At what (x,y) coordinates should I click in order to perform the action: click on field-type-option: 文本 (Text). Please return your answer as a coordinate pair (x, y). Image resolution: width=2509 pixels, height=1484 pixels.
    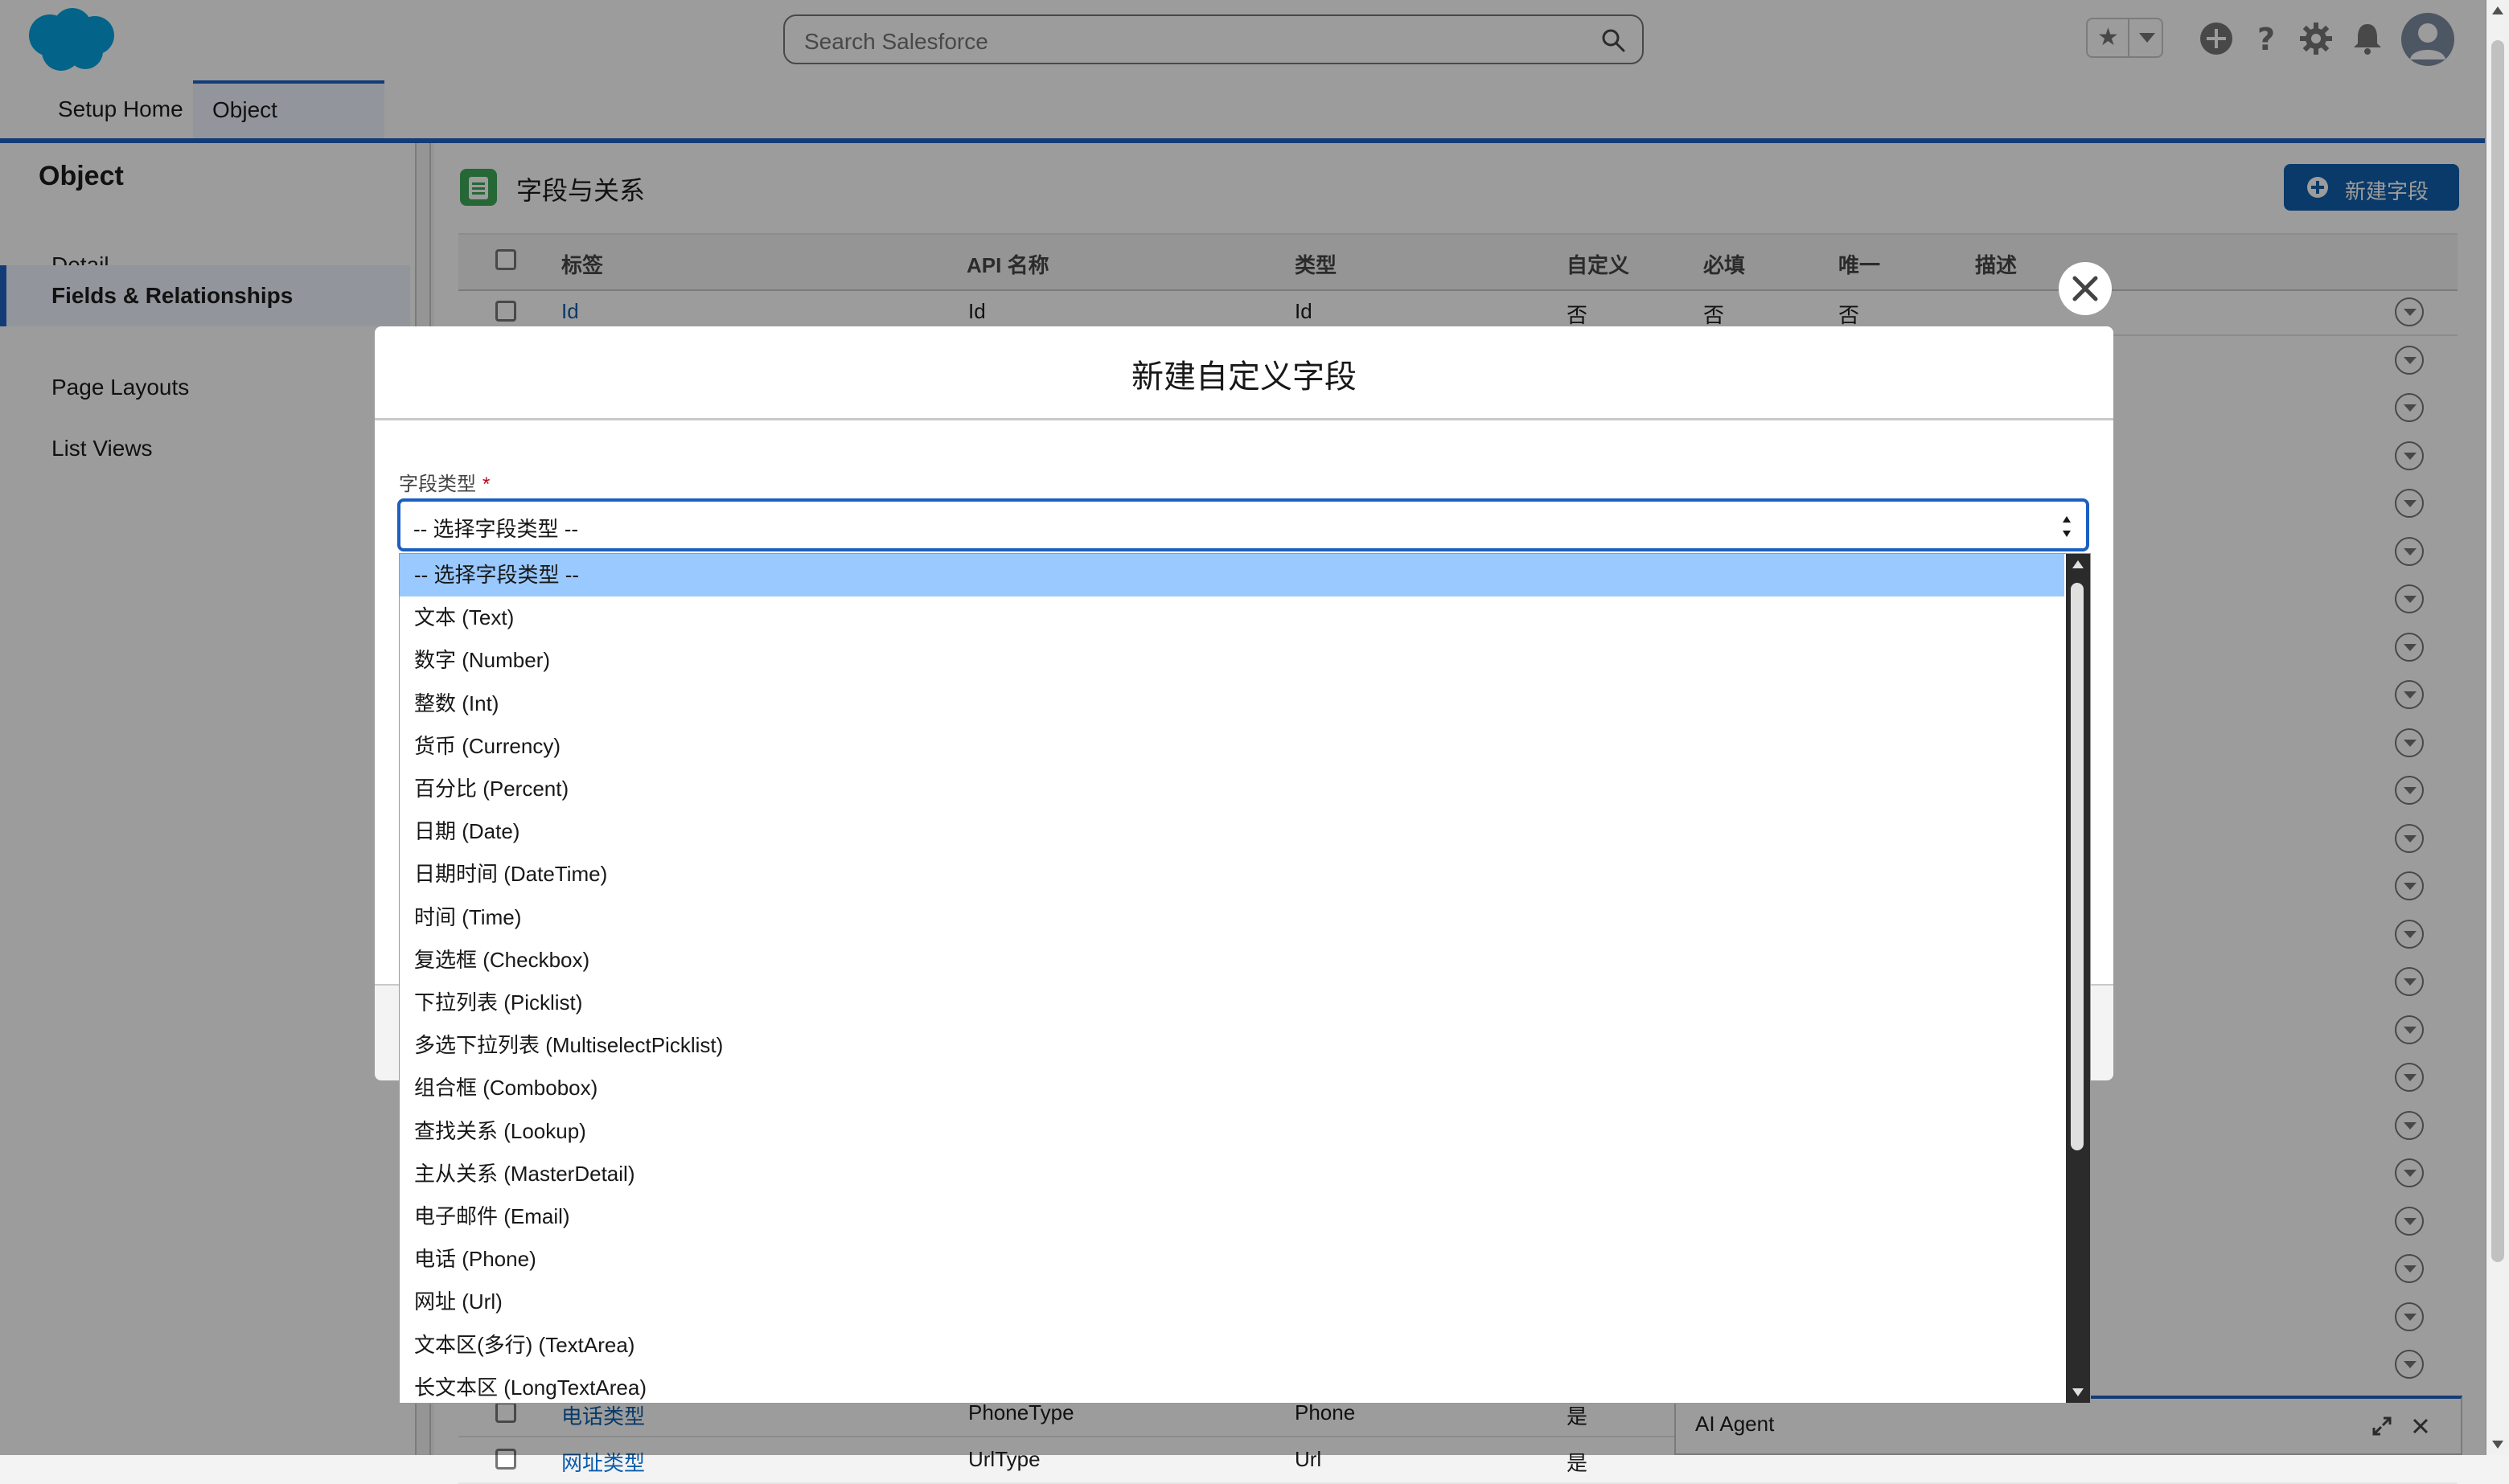
    Looking at the image, I should click on (1232, 618).